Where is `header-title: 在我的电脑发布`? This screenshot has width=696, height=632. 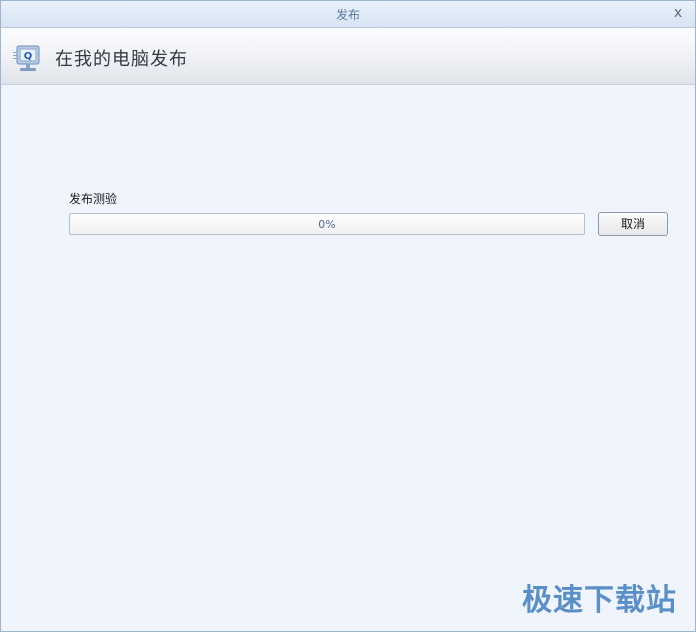
header-title: 在我的电脑发布 is located at coordinates (121, 59).